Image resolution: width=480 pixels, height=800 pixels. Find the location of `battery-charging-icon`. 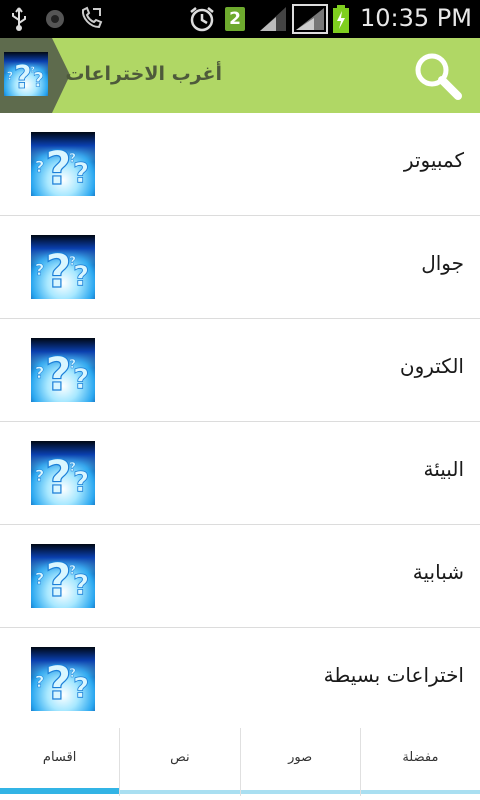

battery-charging-icon is located at coordinates (341, 19).